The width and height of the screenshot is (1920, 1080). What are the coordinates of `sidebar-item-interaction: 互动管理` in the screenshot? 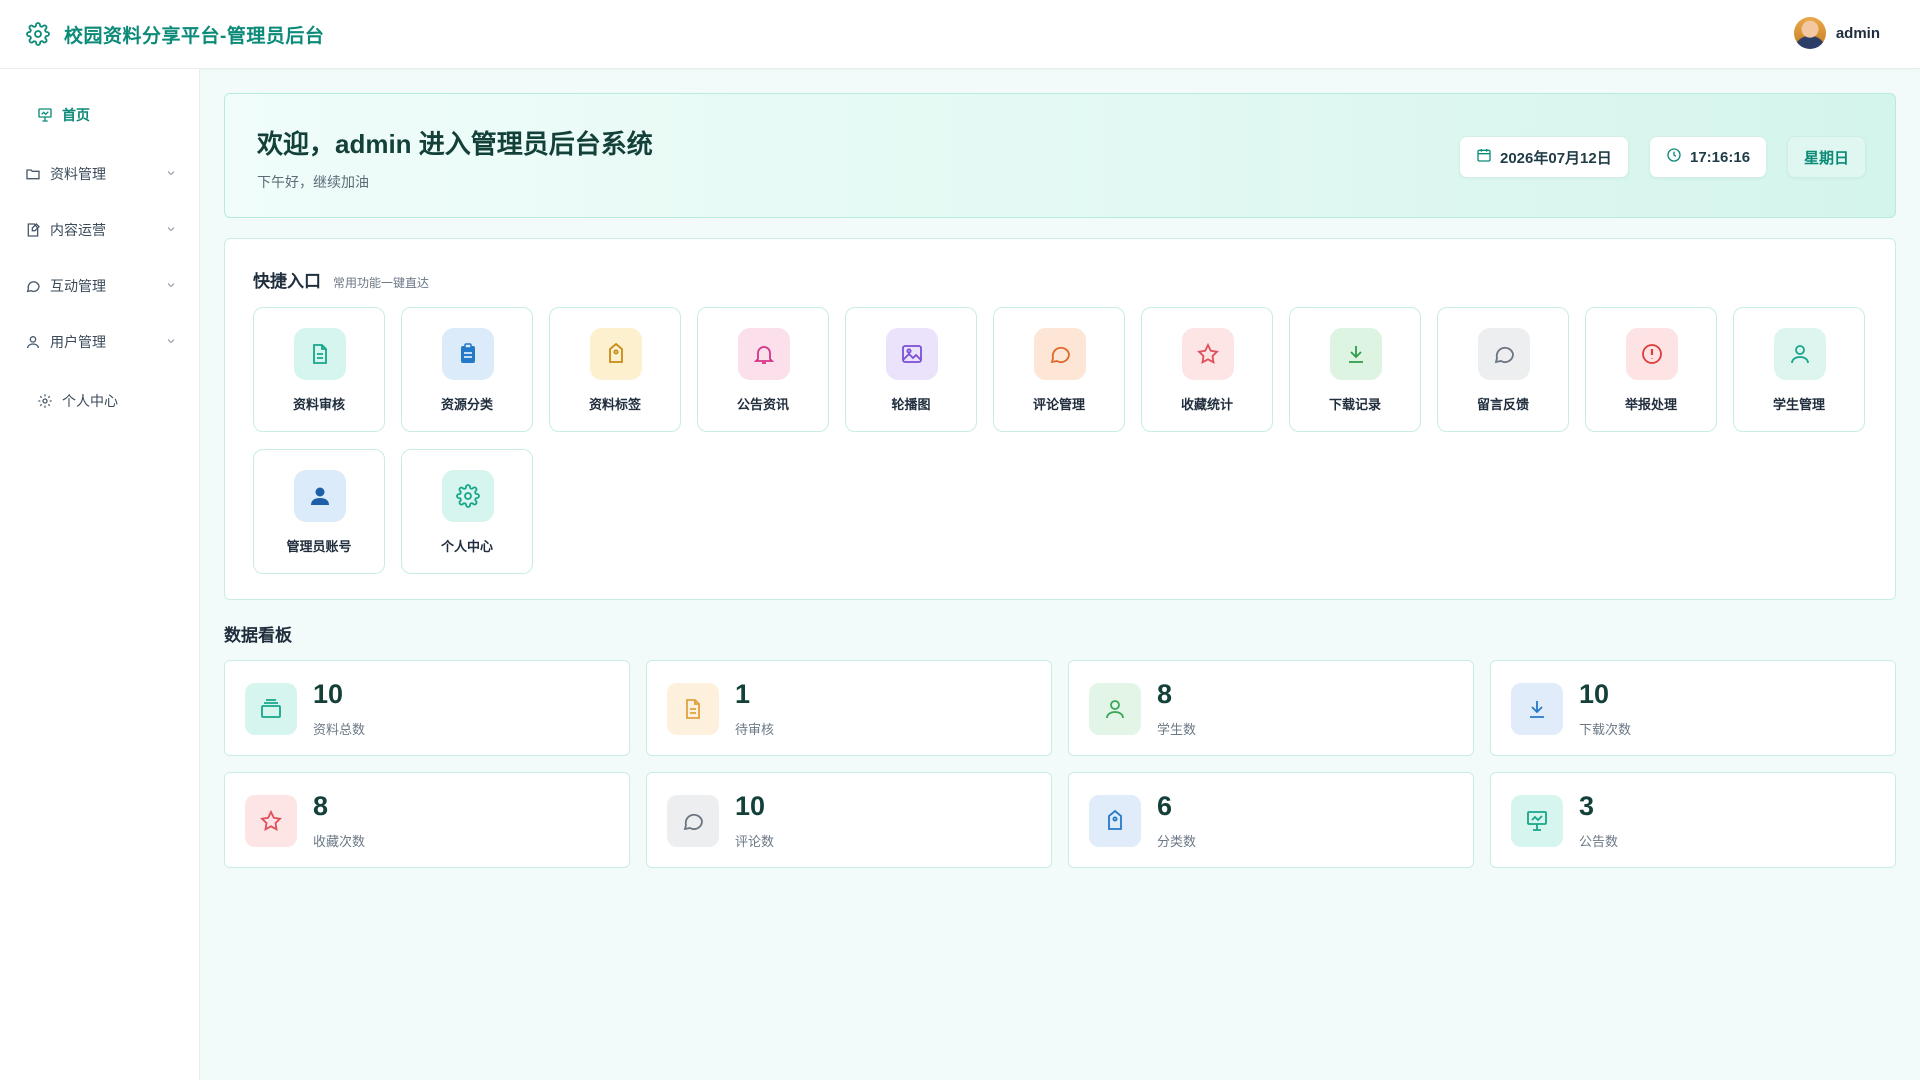 It's located at (100, 286).